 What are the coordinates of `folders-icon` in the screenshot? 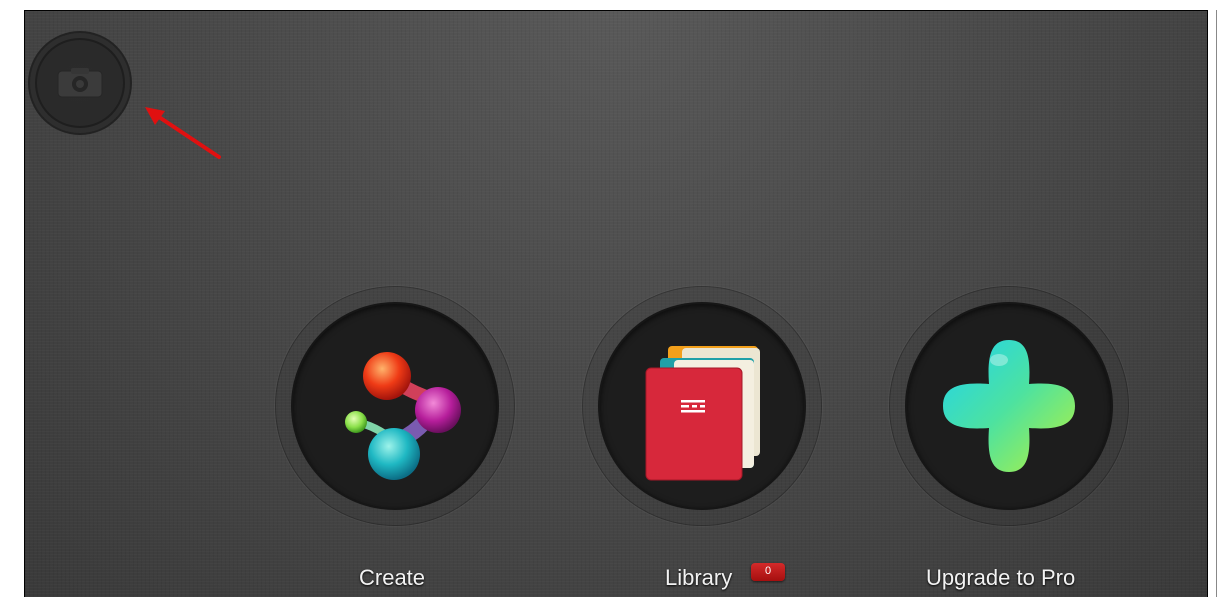 It's located at (702, 413).